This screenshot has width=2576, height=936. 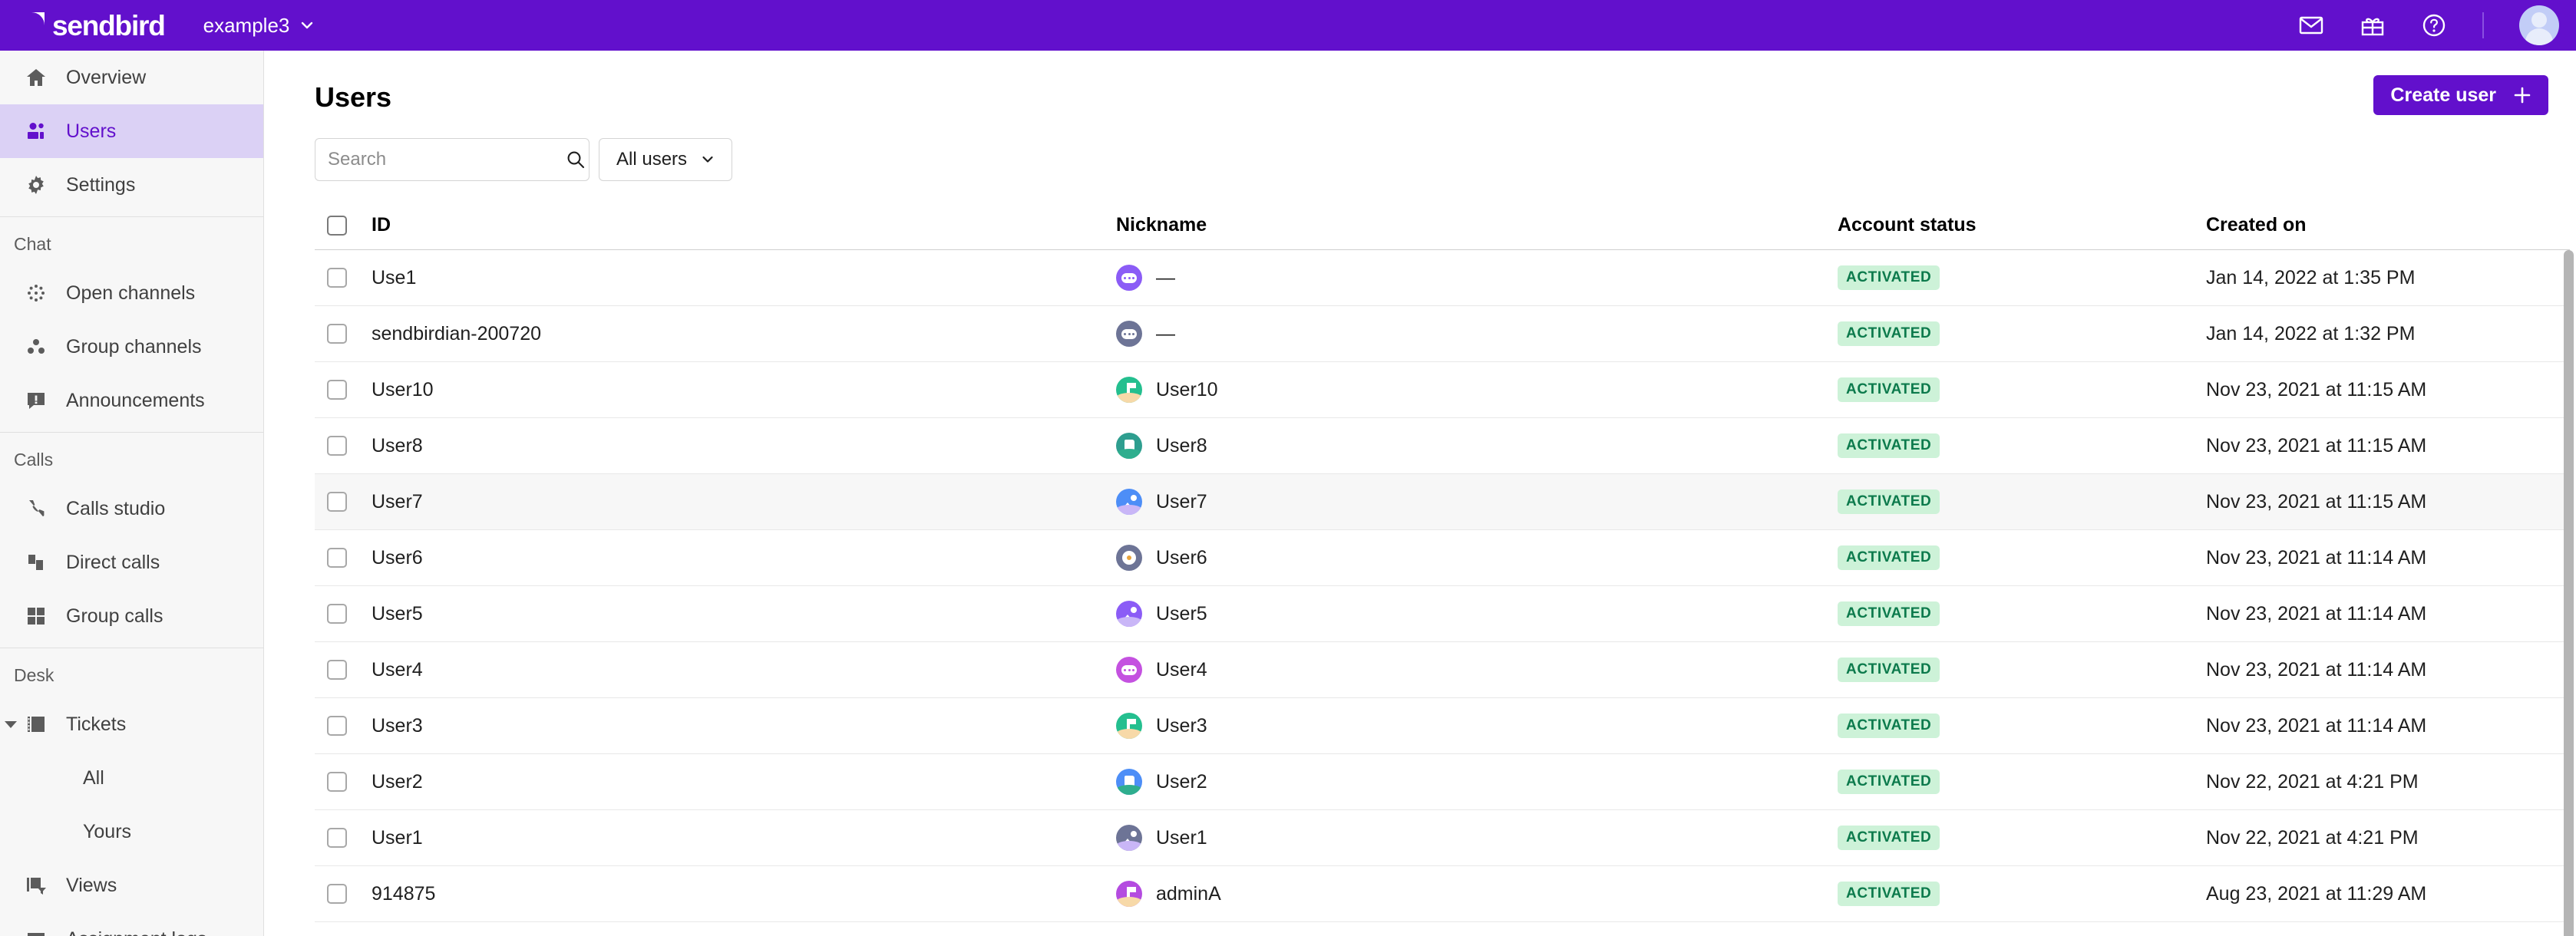 What do you see at coordinates (744, 225) in the screenshot?
I see `column-header-id: ID` at bounding box center [744, 225].